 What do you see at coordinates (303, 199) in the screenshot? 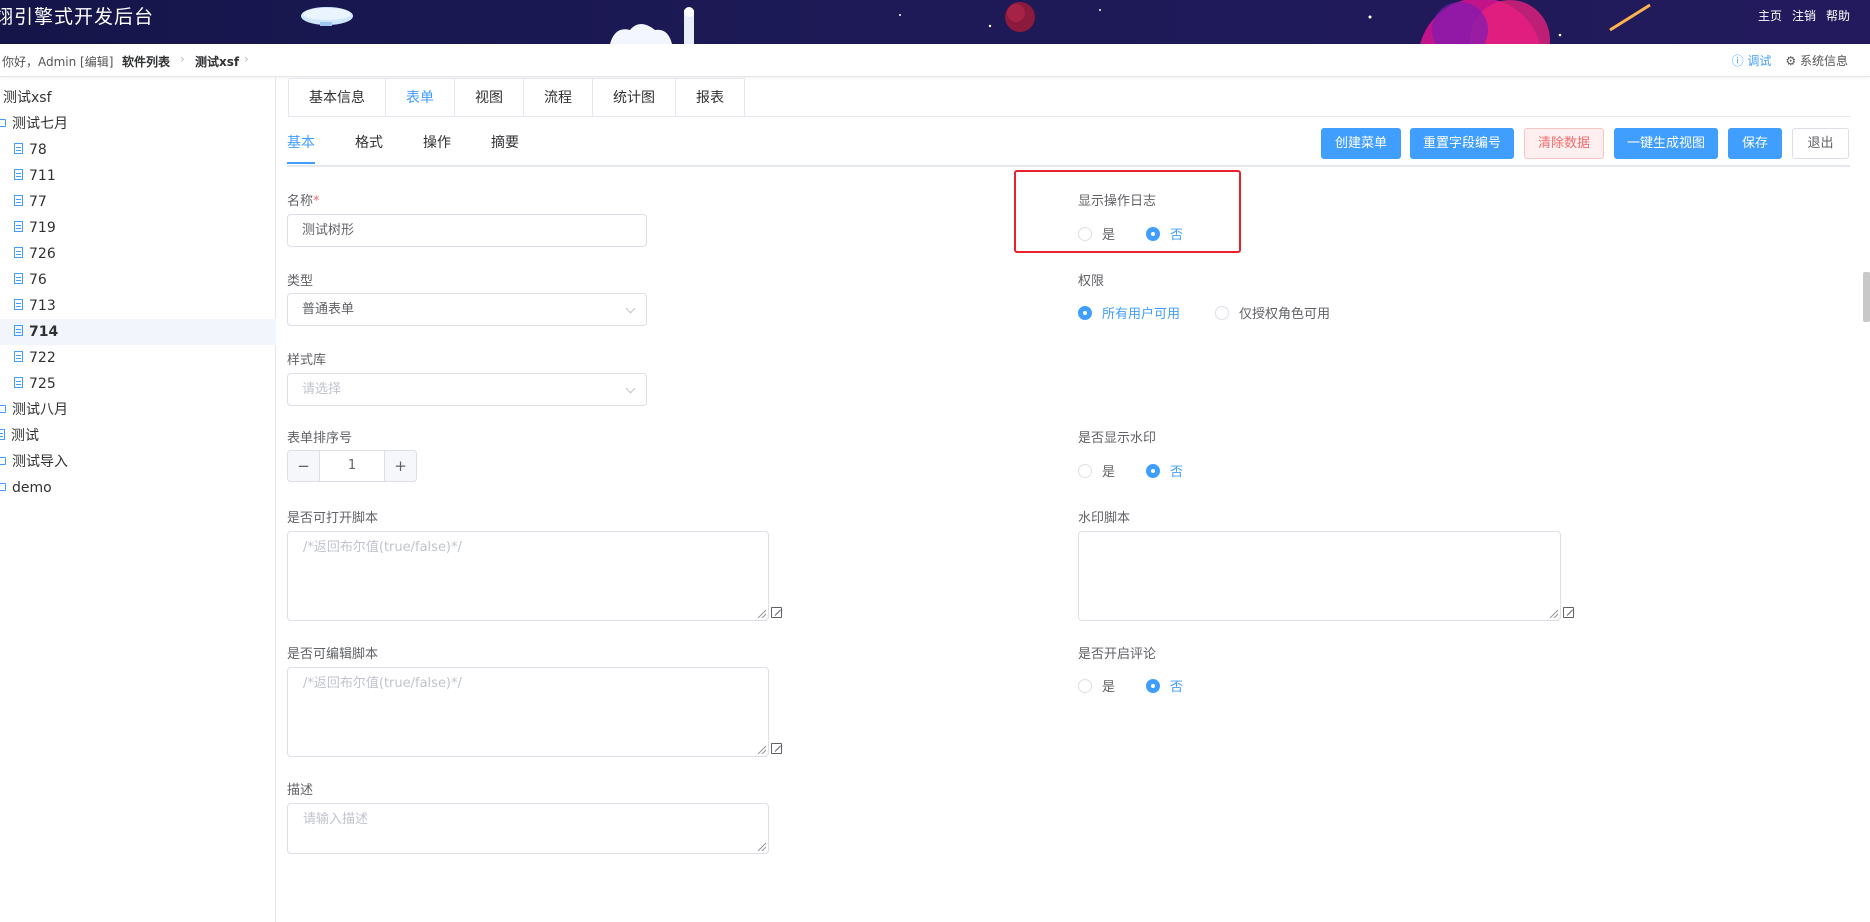
I see `name-label: 名称*` at bounding box center [303, 199].